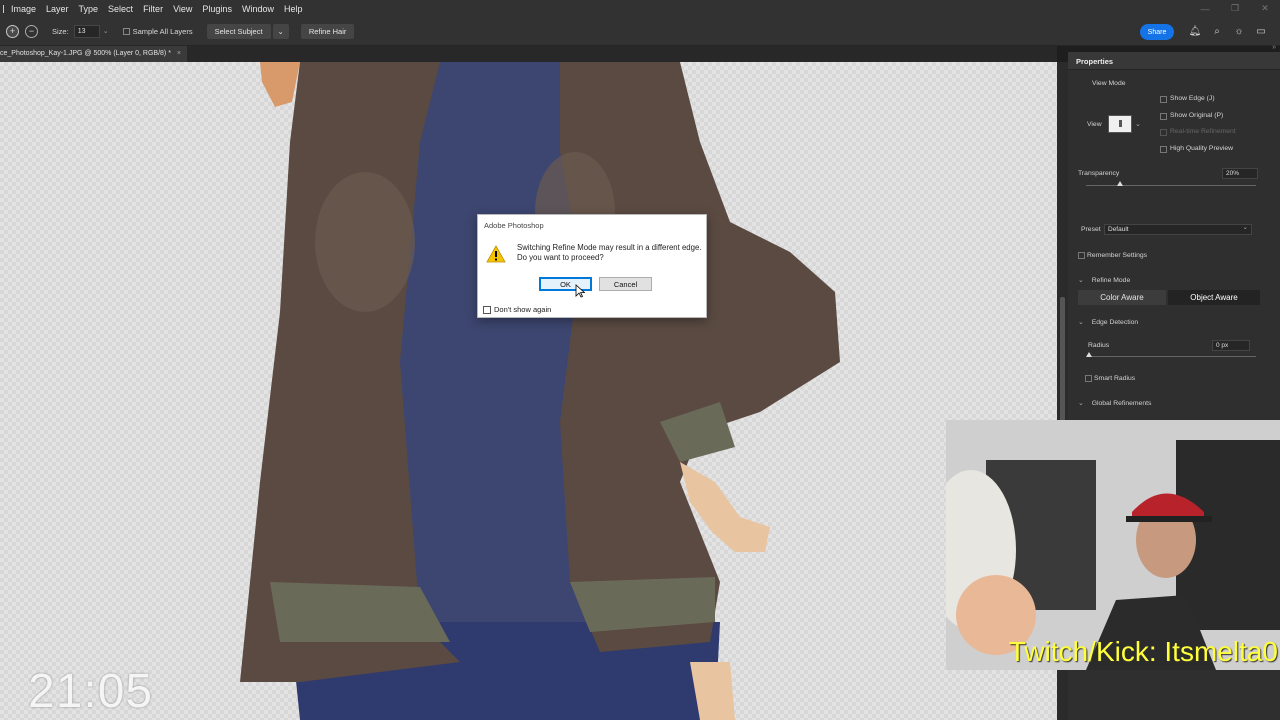 This screenshot has width=1280, height=720. I want to click on restore-icon: ❐, so click(1235, 8).